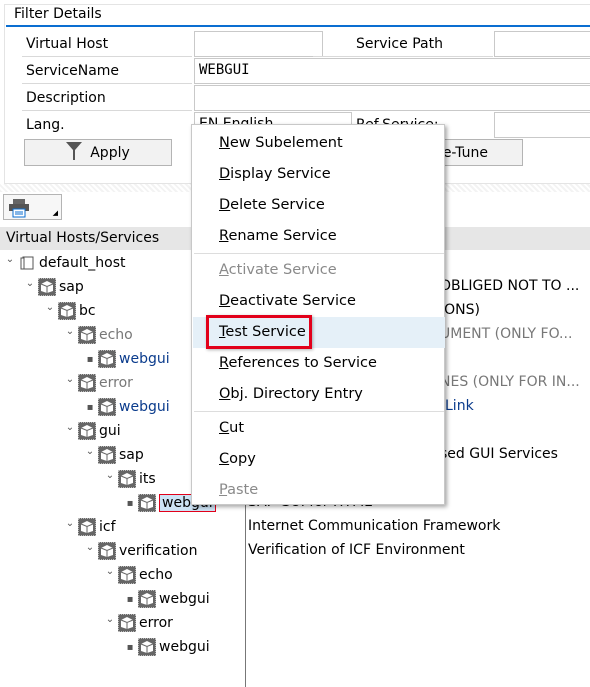 Image resolution: width=590 pixels, height=687 pixels. Describe the element at coordinates (319, 394) in the screenshot. I see `menu-item-obj-directory-entry: Obj. Directory Entry` at that location.